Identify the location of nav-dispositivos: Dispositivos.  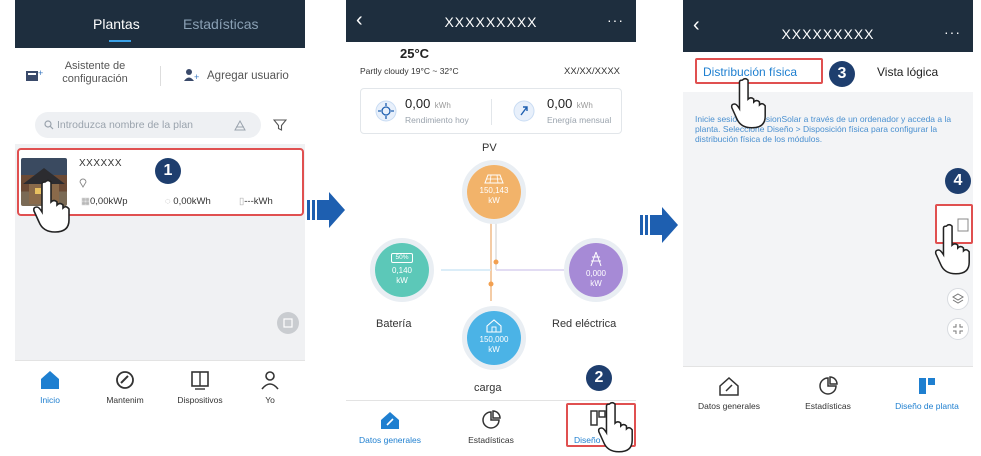
(200, 387).